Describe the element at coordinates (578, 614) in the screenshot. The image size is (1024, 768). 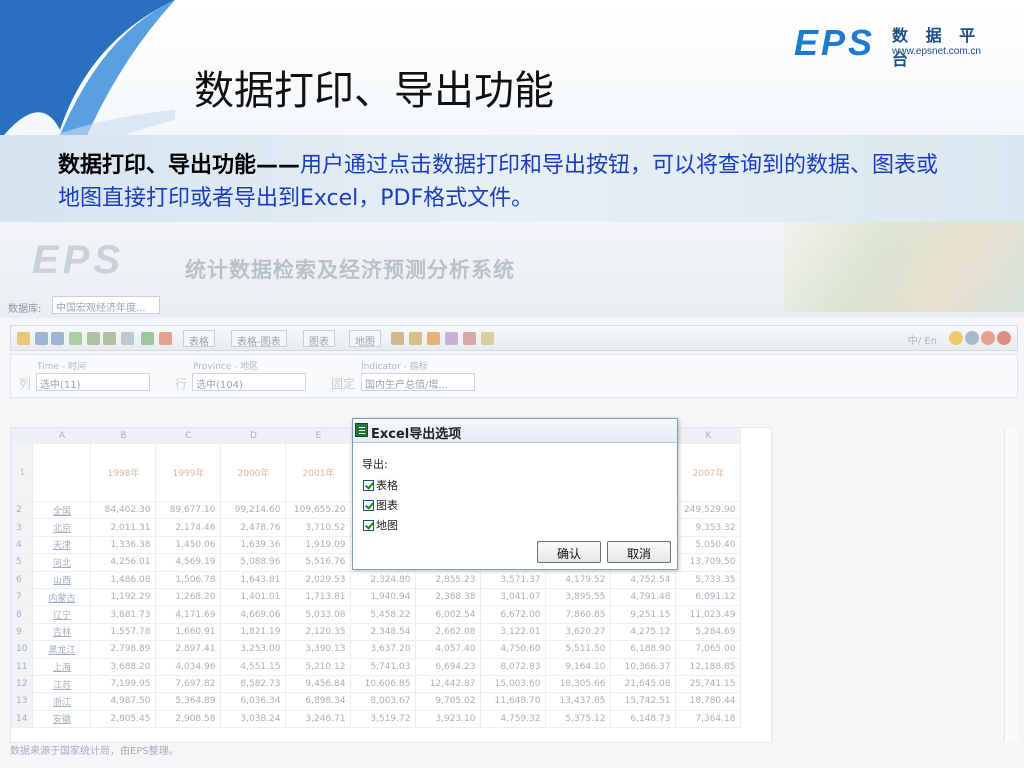
I see `value-cell: 7,860.85` at that location.